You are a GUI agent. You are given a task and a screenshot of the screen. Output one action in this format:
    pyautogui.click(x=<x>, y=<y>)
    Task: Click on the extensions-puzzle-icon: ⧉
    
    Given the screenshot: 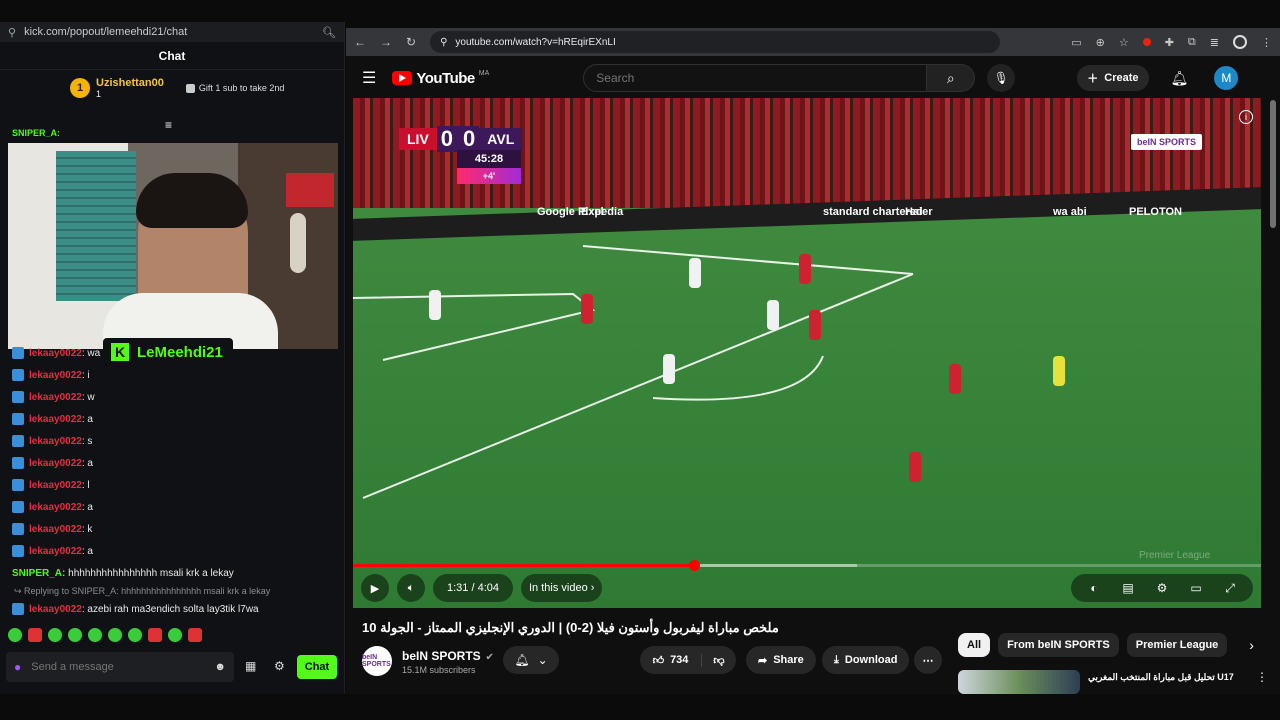 What is the action you would take?
    pyautogui.click(x=1192, y=42)
    